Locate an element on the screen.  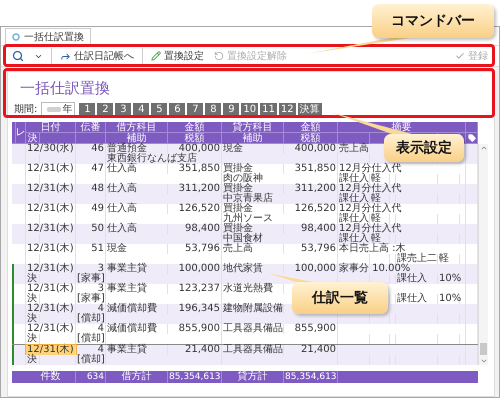
period-label: 期間: is located at coordinates (26, 109).